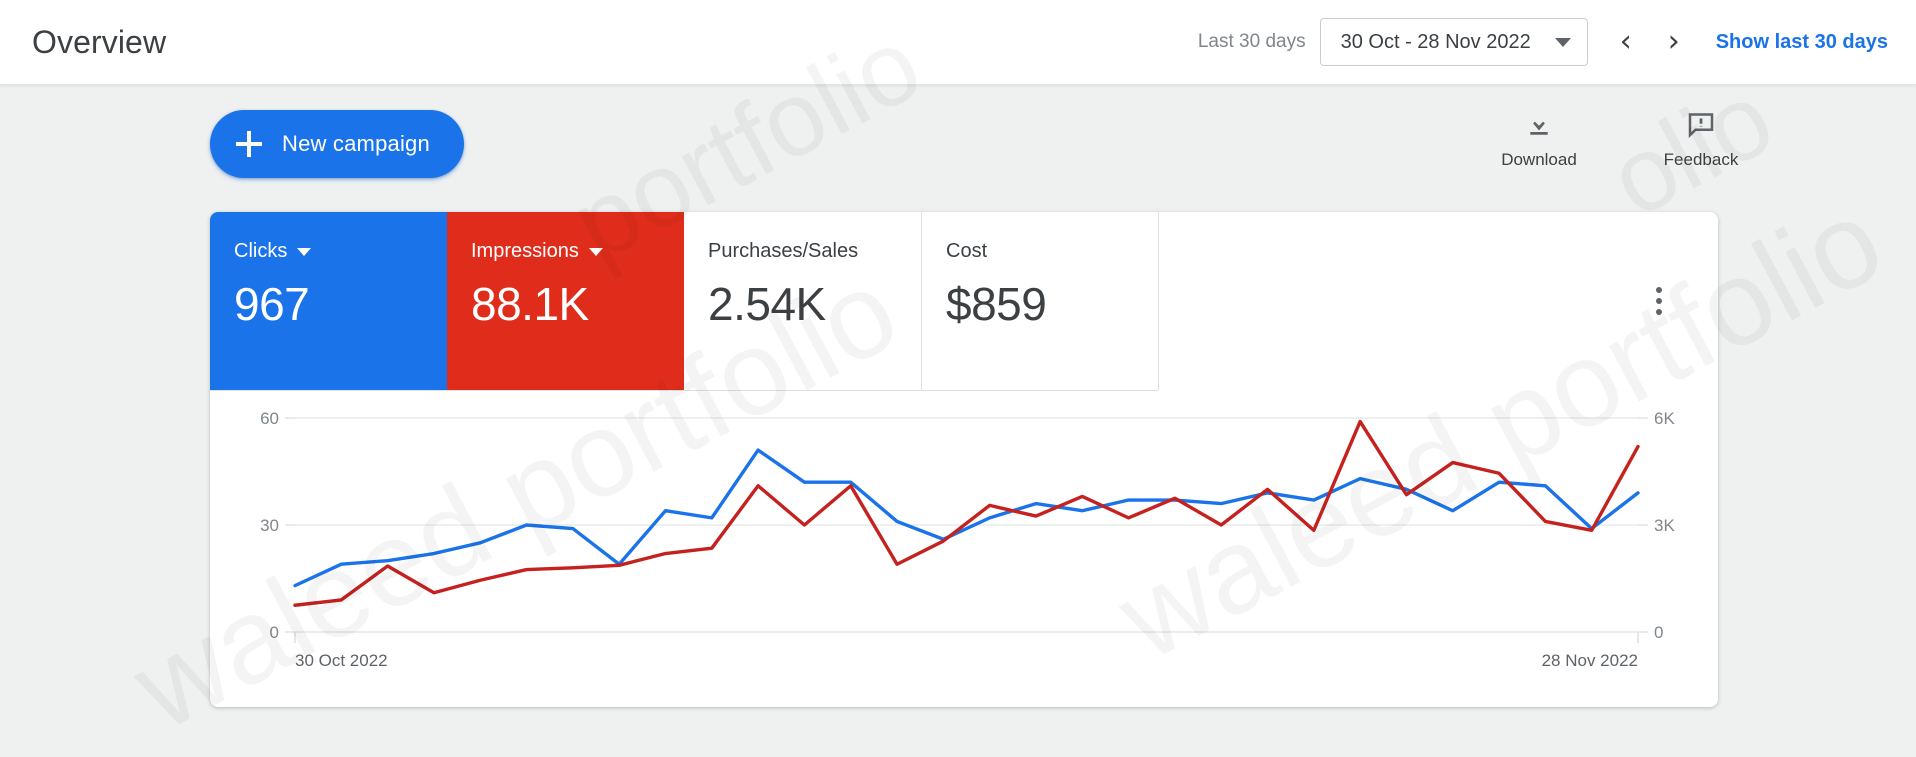  I want to click on toolbar-actions: Download Feedback, so click(1620, 140).